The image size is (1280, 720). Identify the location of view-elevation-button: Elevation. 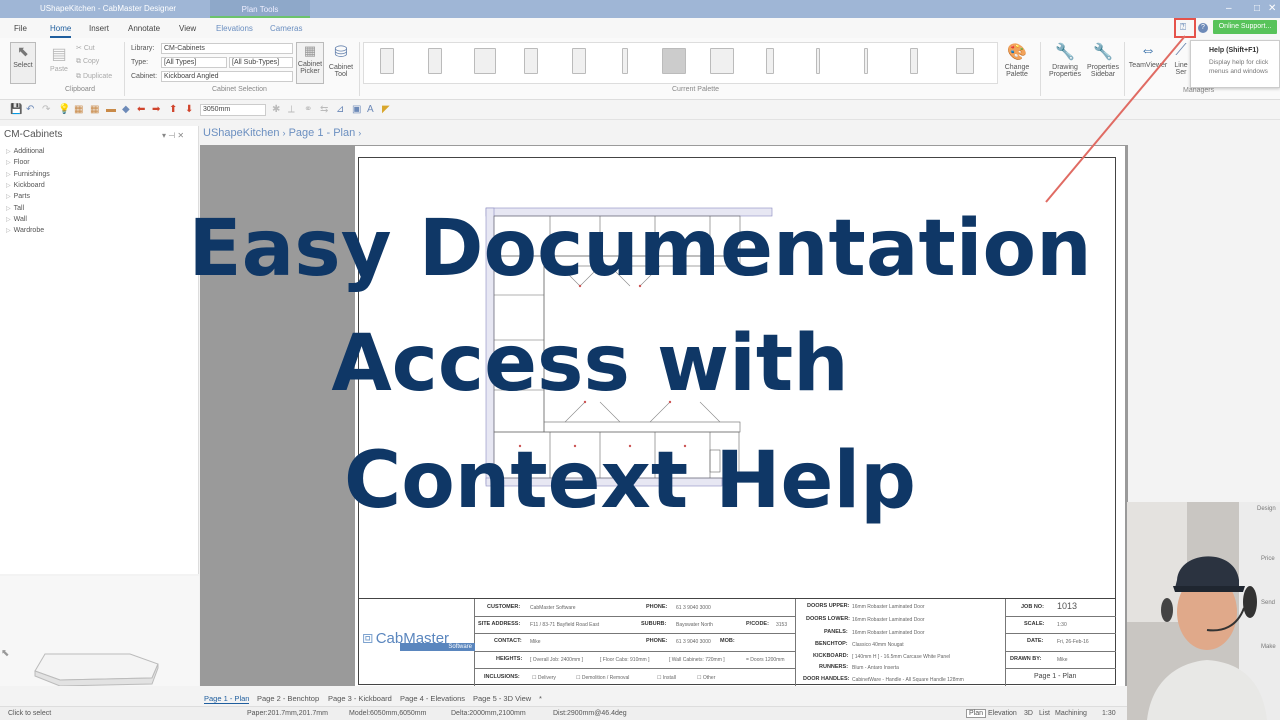
(1002, 713).